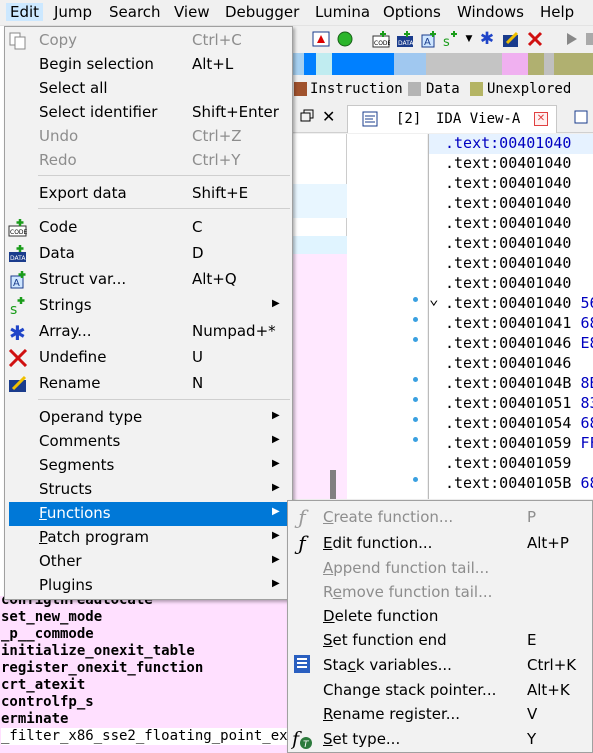 The height and width of the screenshot is (753, 593). I want to click on menu-item-begin-selection: Begin selection Alt+L, so click(148, 65).